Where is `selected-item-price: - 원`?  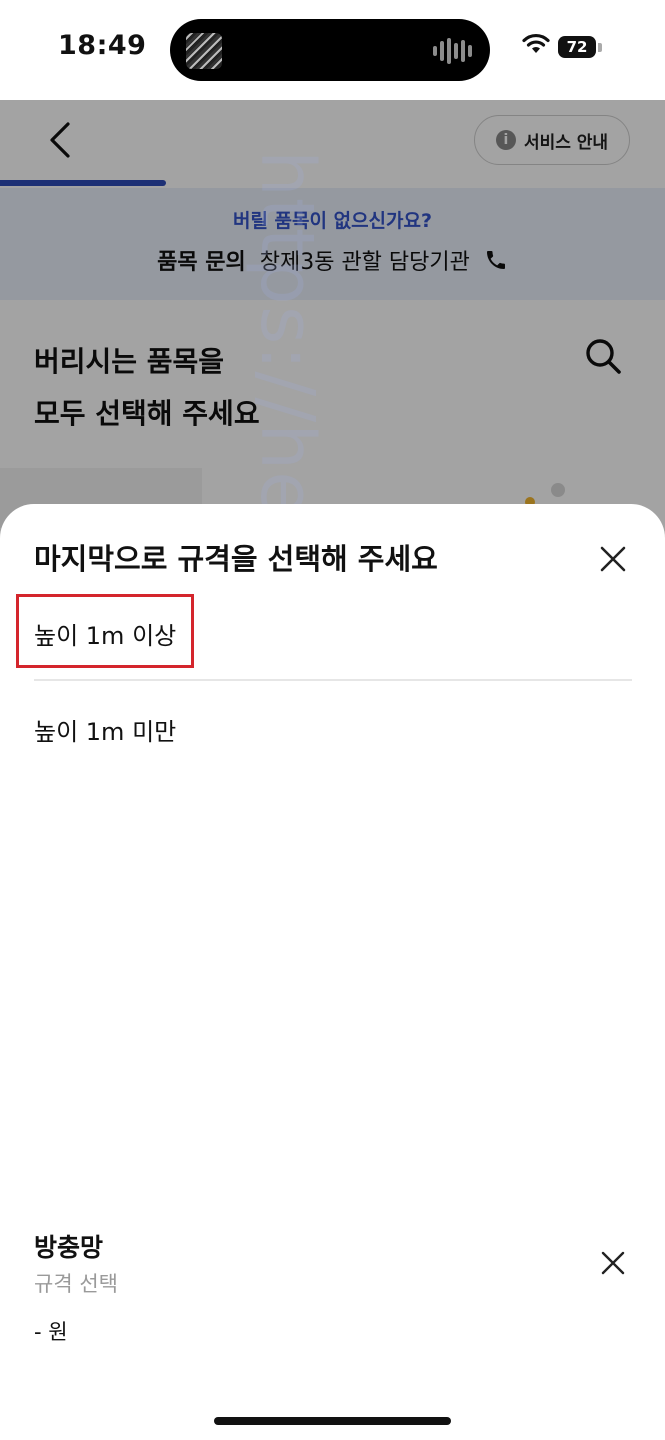
selected-item-price: - 원 is located at coordinates (51, 1332).